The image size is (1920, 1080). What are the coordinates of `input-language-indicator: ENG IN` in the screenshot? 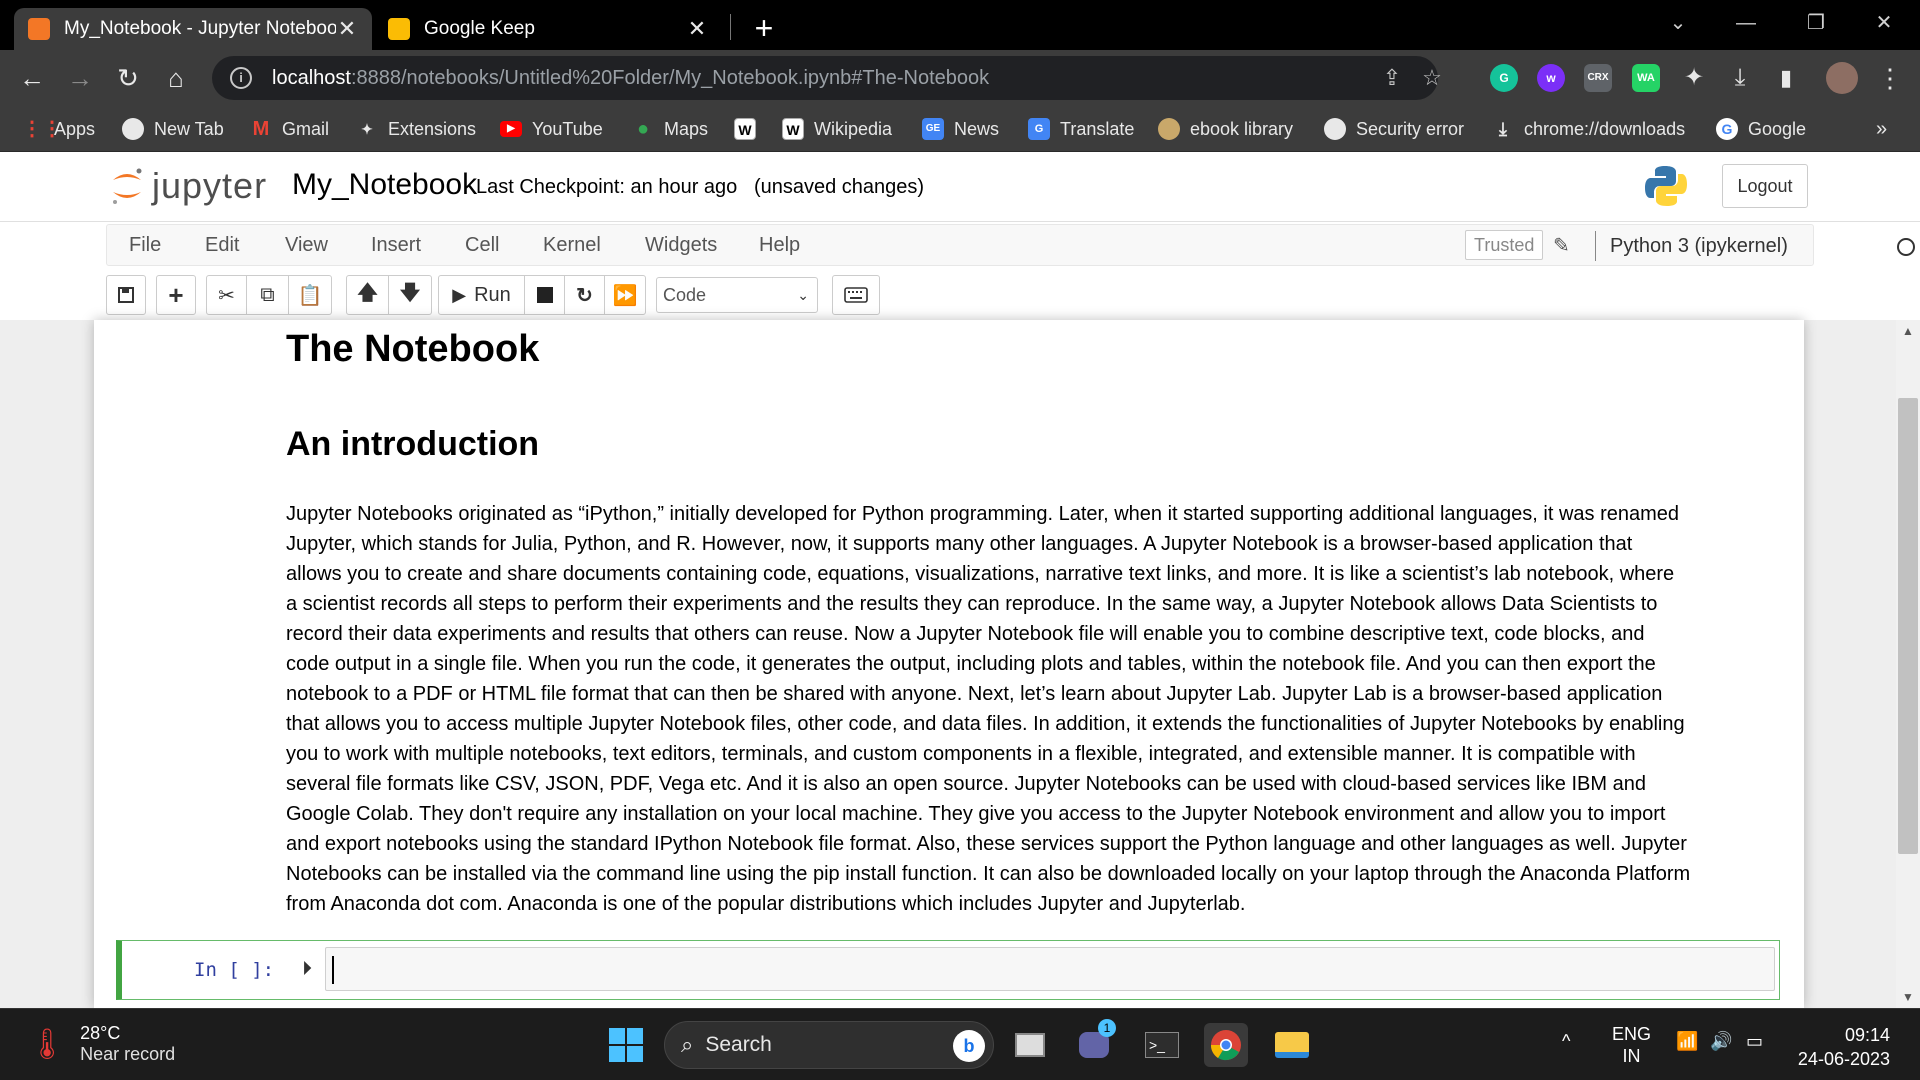 It's located at (1631, 1045).